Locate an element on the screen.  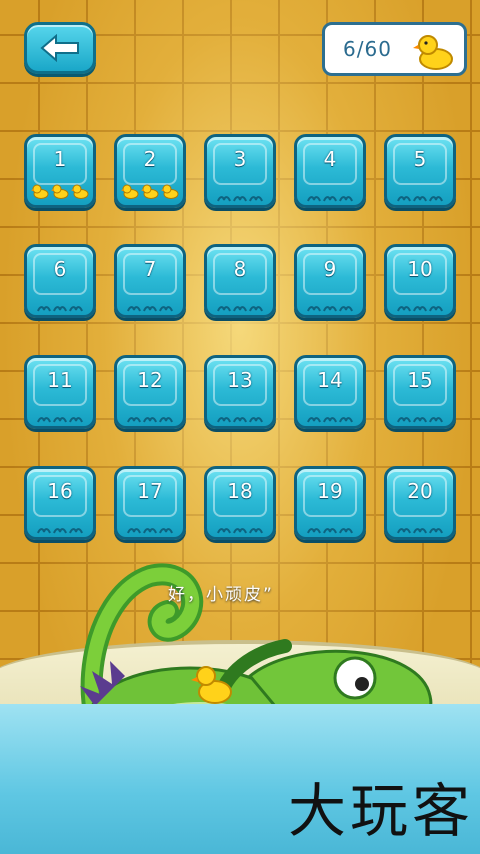
level-button-9: 9 is located at coordinates (330, 281).